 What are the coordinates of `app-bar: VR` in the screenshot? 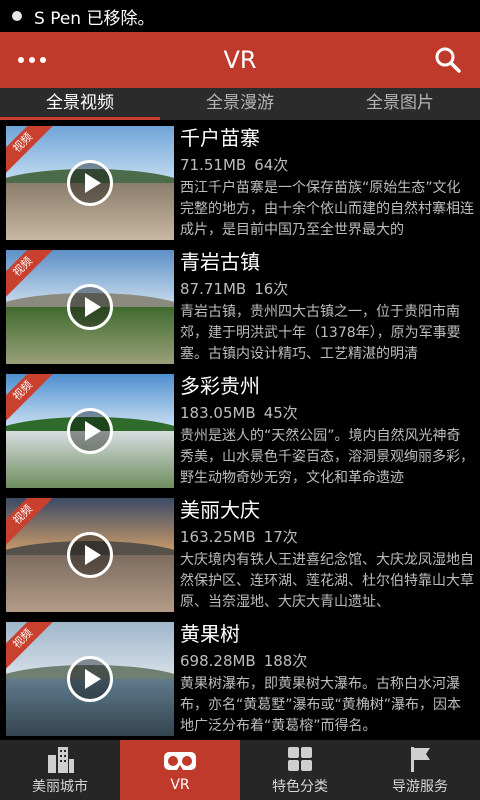 It's located at (240, 60).